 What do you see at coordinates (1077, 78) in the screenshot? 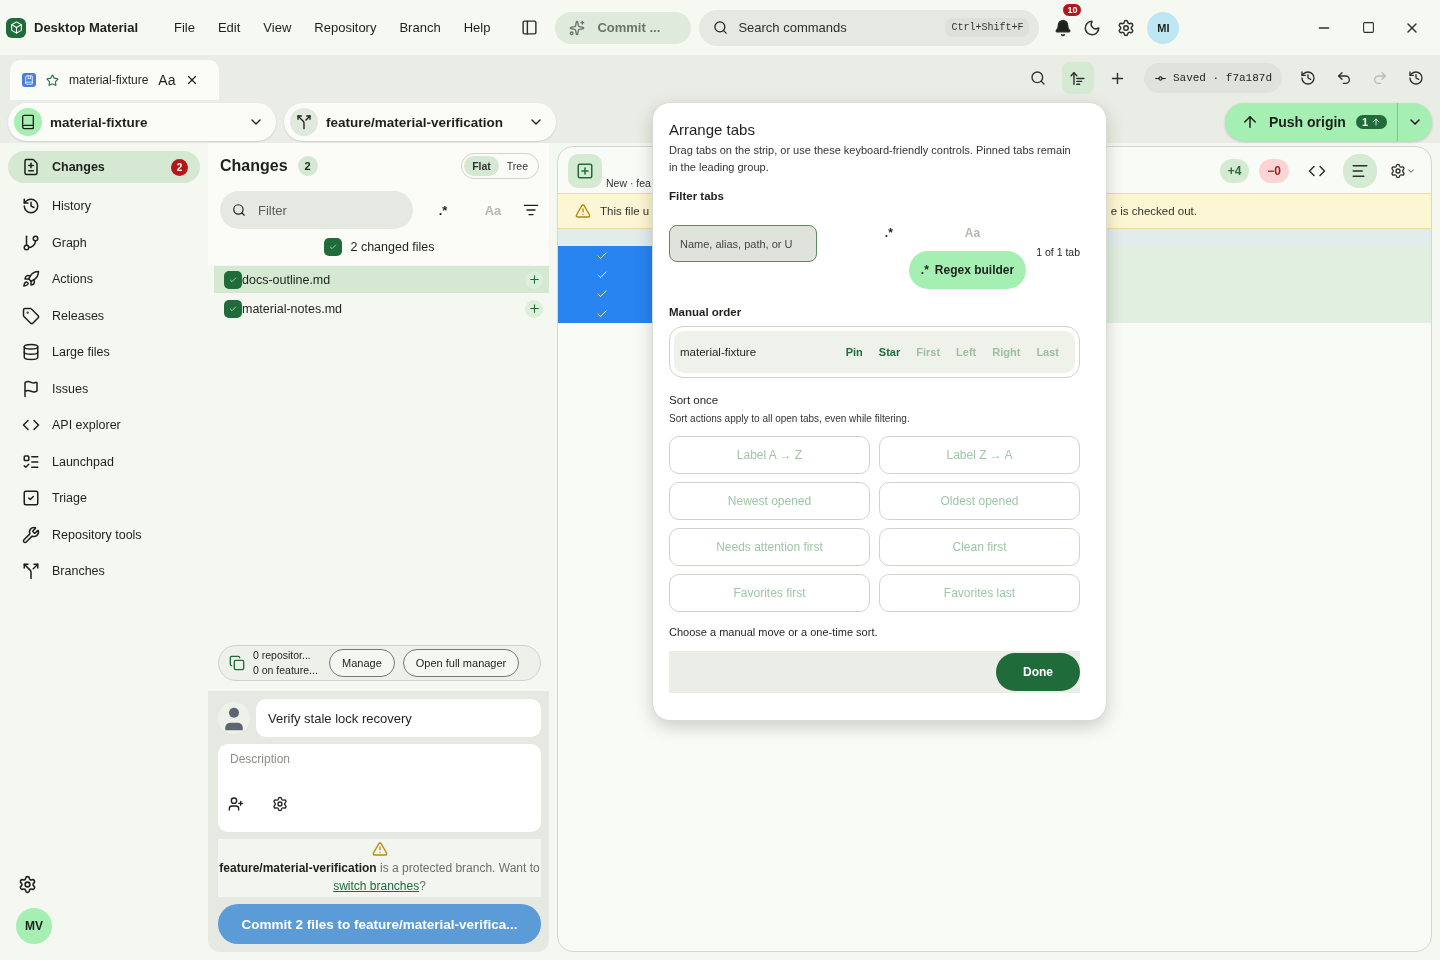
I see `sort-icon` at bounding box center [1077, 78].